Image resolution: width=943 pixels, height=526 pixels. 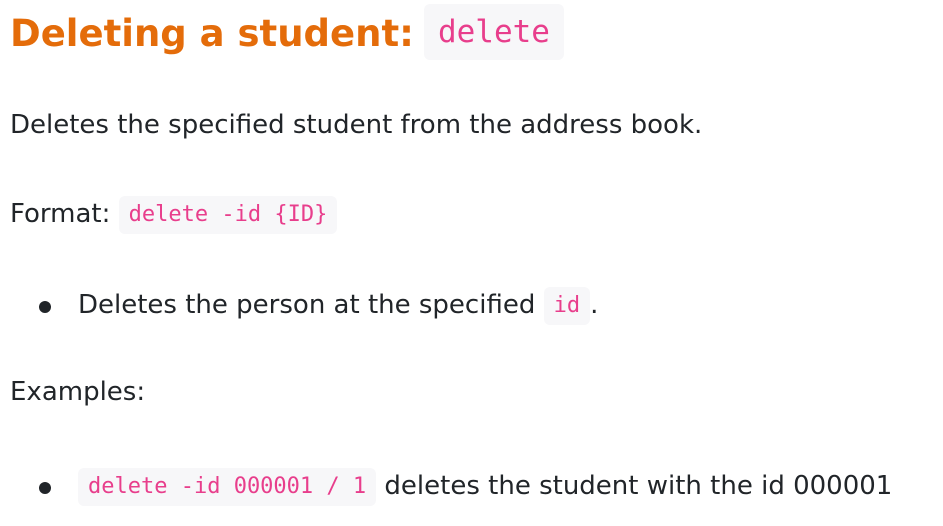 I want to click on format-line: Format: delete -id {ID}, so click(x=174, y=214).